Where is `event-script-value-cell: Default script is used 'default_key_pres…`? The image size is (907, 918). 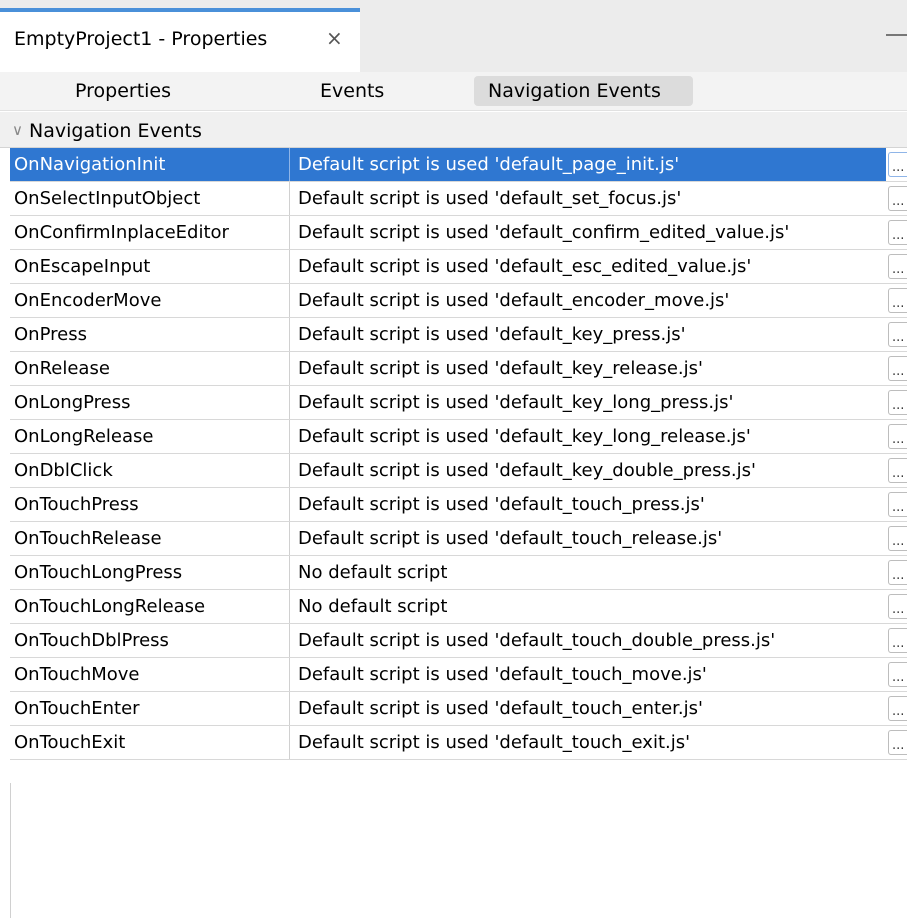 event-script-value-cell: Default script is used 'default_key_pres… is located at coordinates (588, 334).